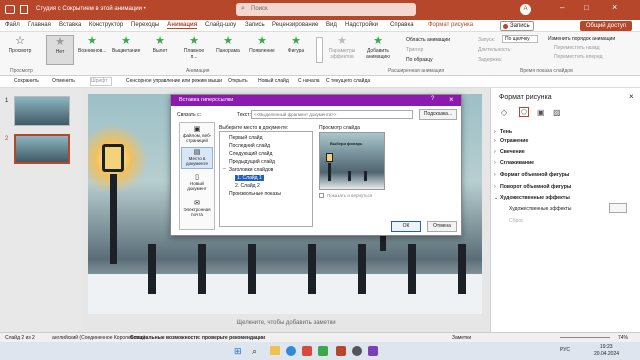 This screenshot has height=360, width=640. I want to click on picture-icon: ▨, so click(557, 112).